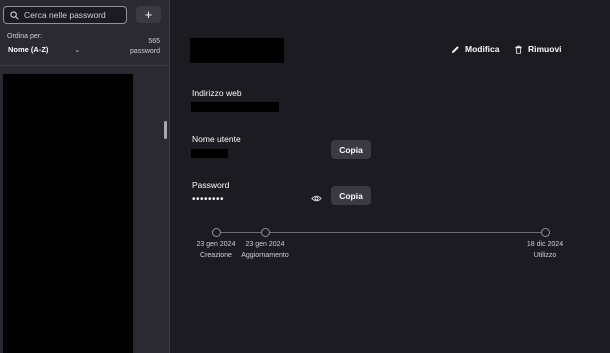 The height and width of the screenshot is (353, 610). I want to click on search-box, so click(65, 15).